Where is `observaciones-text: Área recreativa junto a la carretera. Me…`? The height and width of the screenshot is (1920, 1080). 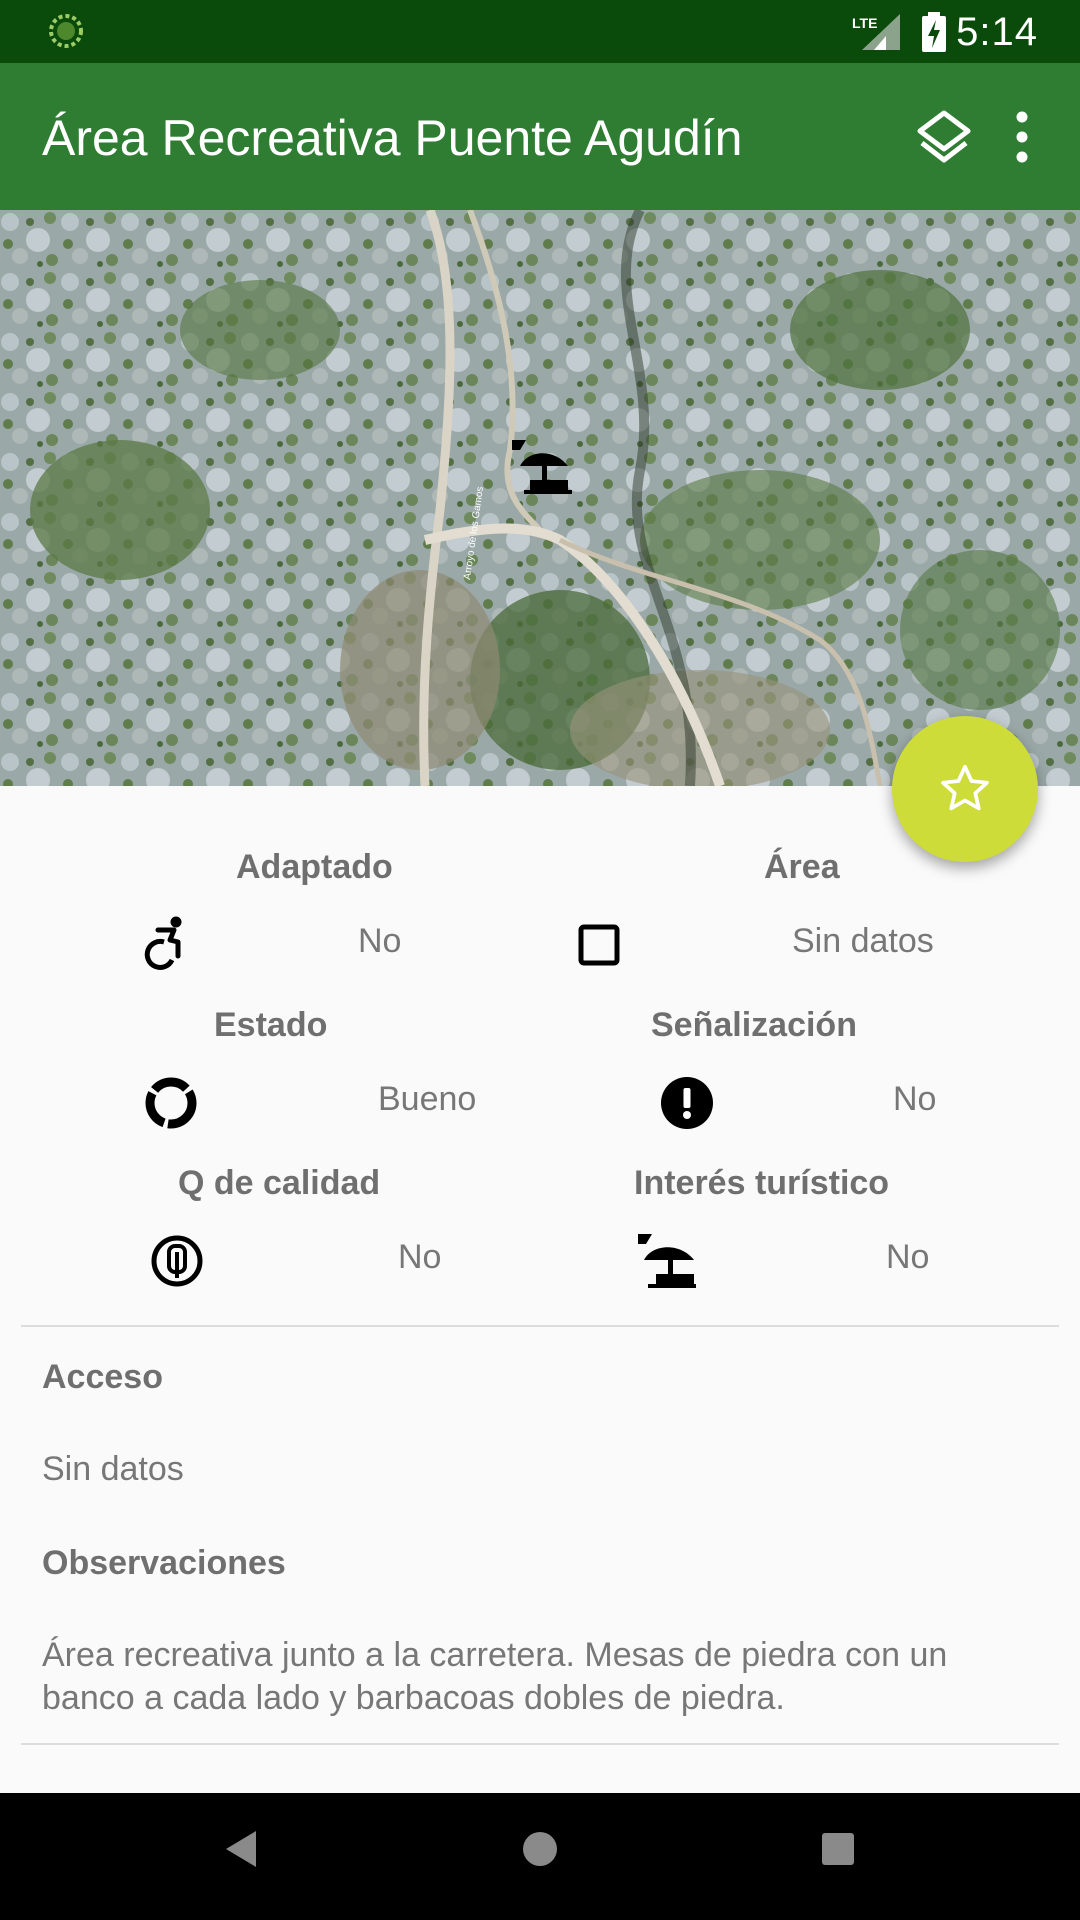
observaciones-text: Área recreativa junto a la carretera. Me… is located at coordinates (495, 1676).